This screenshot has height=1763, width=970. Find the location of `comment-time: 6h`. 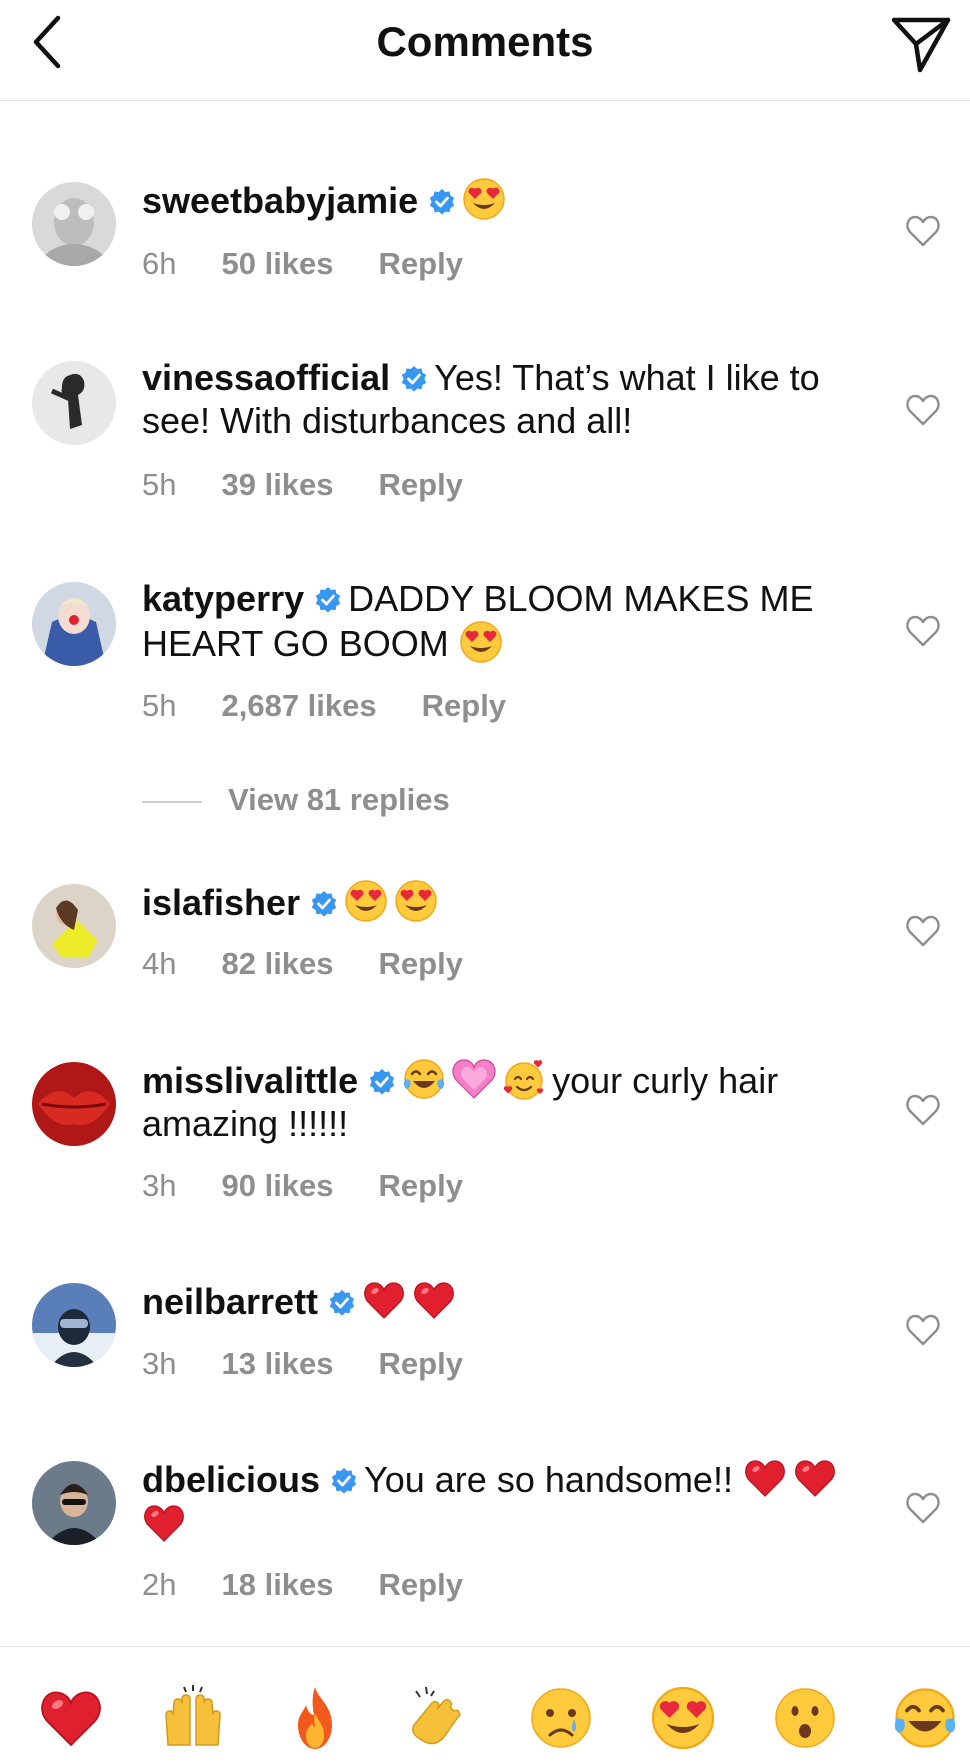

comment-time: 6h is located at coordinates (159, 263).